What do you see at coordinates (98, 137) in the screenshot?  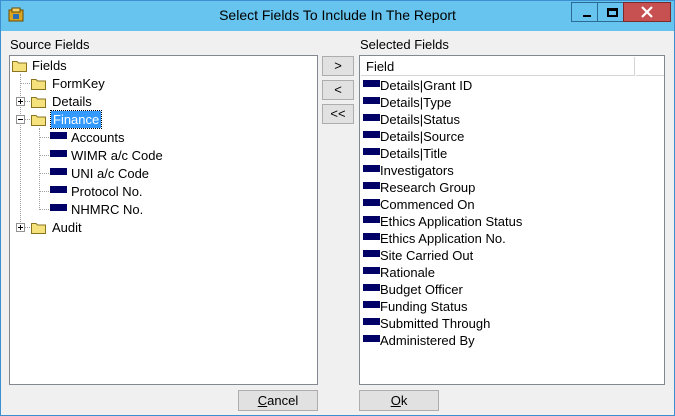 I see `tree-node-label: Accounts` at bounding box center [98, 137].